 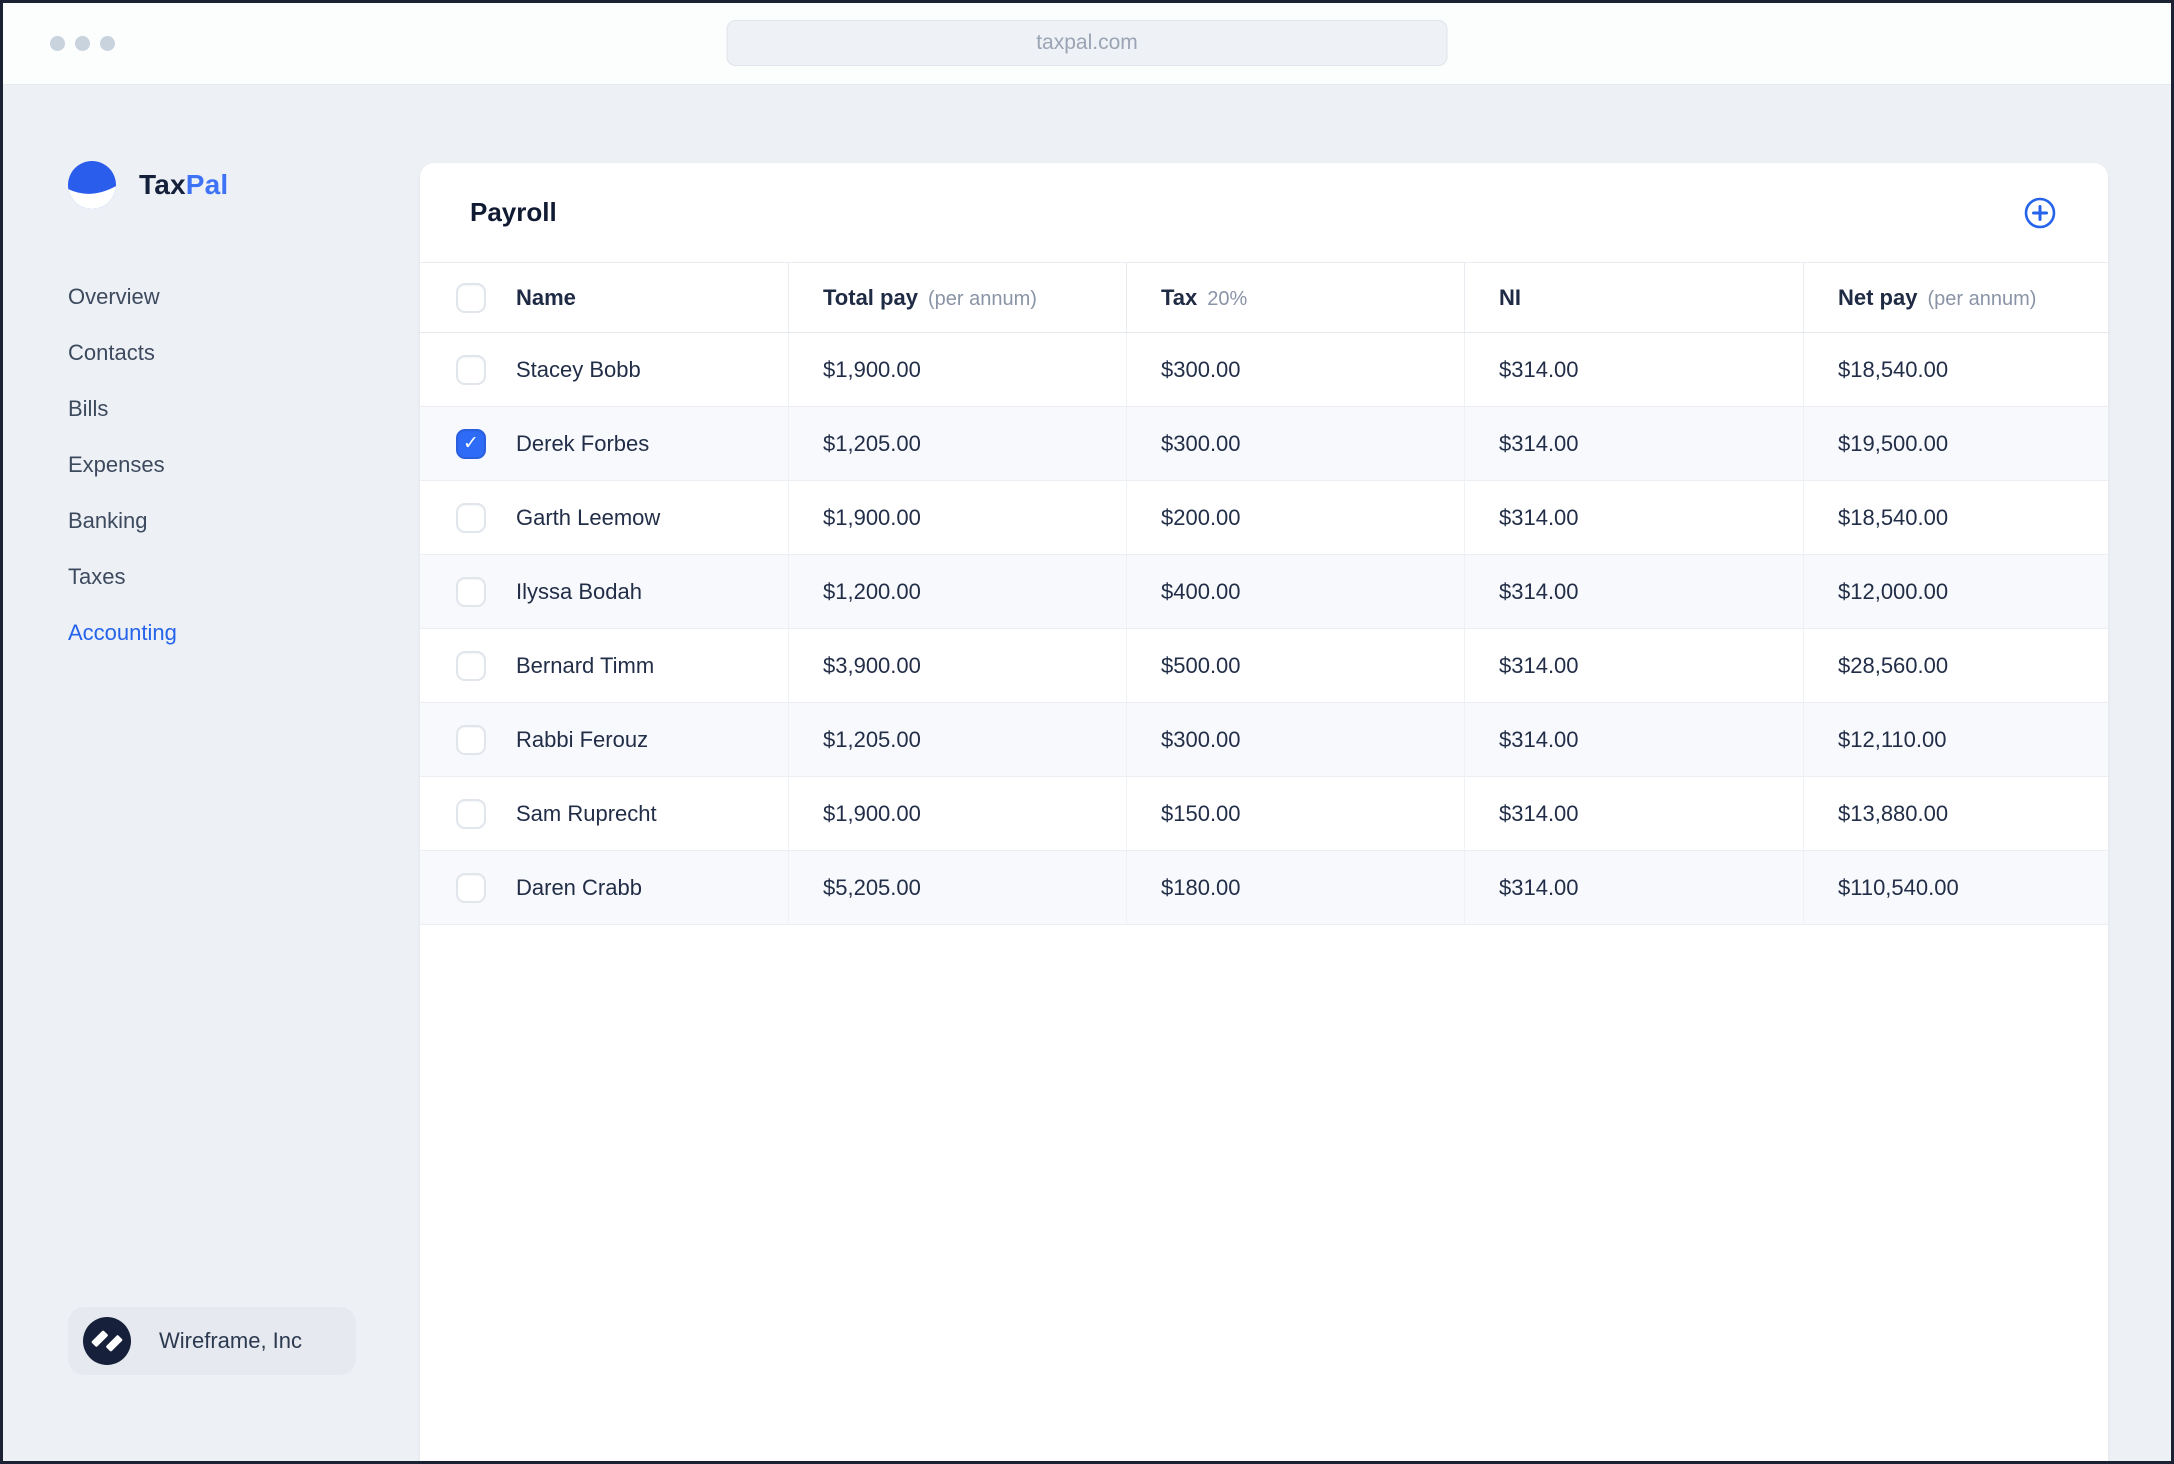 What do you see at coordinates (870, 297) in the screenshot?
I see `column-label: Total pay` at bounding box center [870, 297].